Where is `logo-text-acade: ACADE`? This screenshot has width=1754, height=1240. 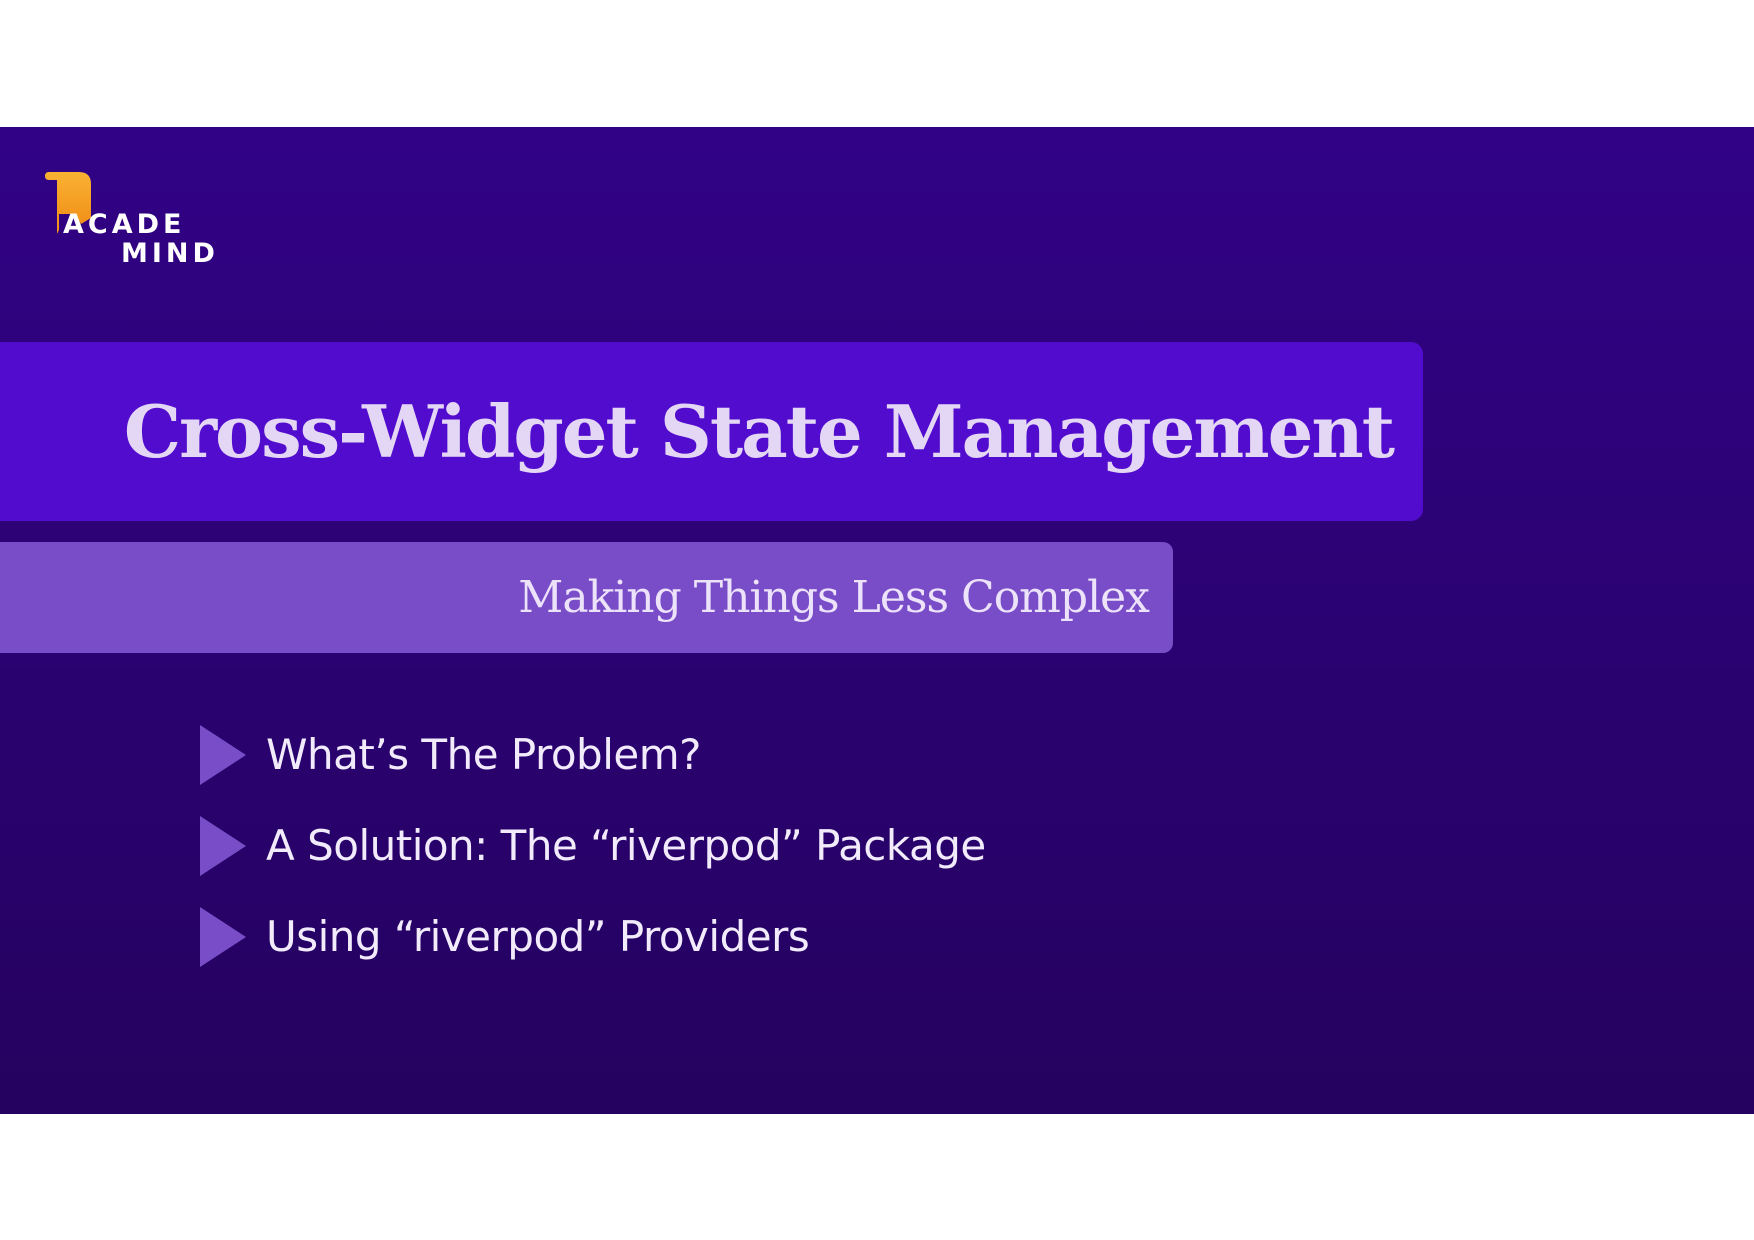
logo-text-acade: ACADE is located at coordinates (124, 224).